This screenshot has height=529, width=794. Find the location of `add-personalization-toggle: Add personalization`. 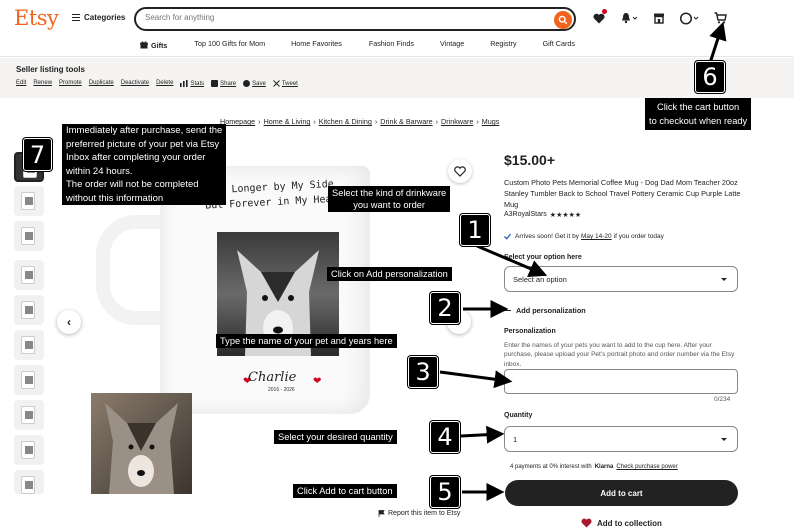

add-personalization-toggle: Add personalization is located at coordinates (545, 310).